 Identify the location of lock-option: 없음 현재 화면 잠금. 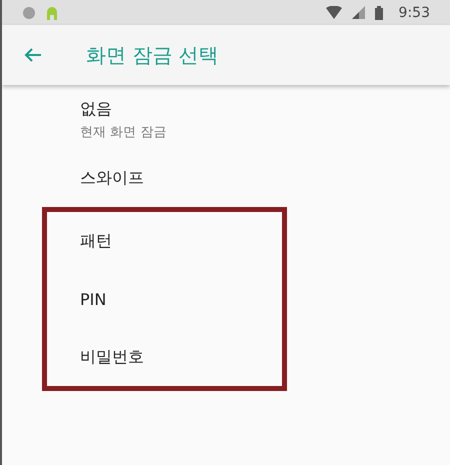
(226, 120).